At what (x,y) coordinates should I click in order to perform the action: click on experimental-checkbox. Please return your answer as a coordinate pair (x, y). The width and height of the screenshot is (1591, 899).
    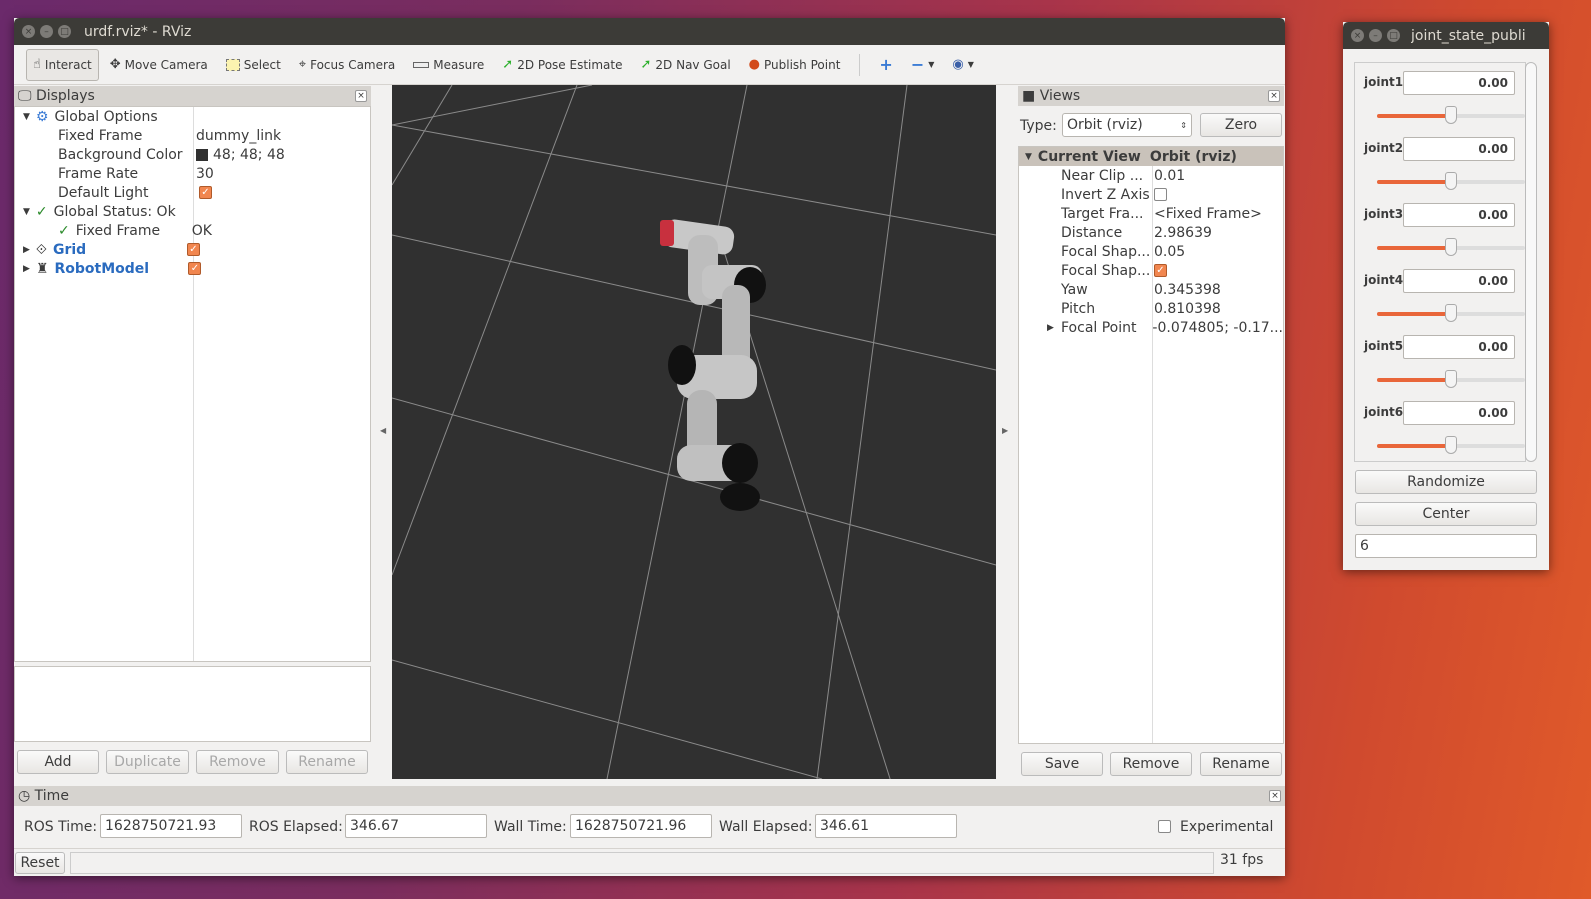
    Looking at the image, I should click on (1164, 826).